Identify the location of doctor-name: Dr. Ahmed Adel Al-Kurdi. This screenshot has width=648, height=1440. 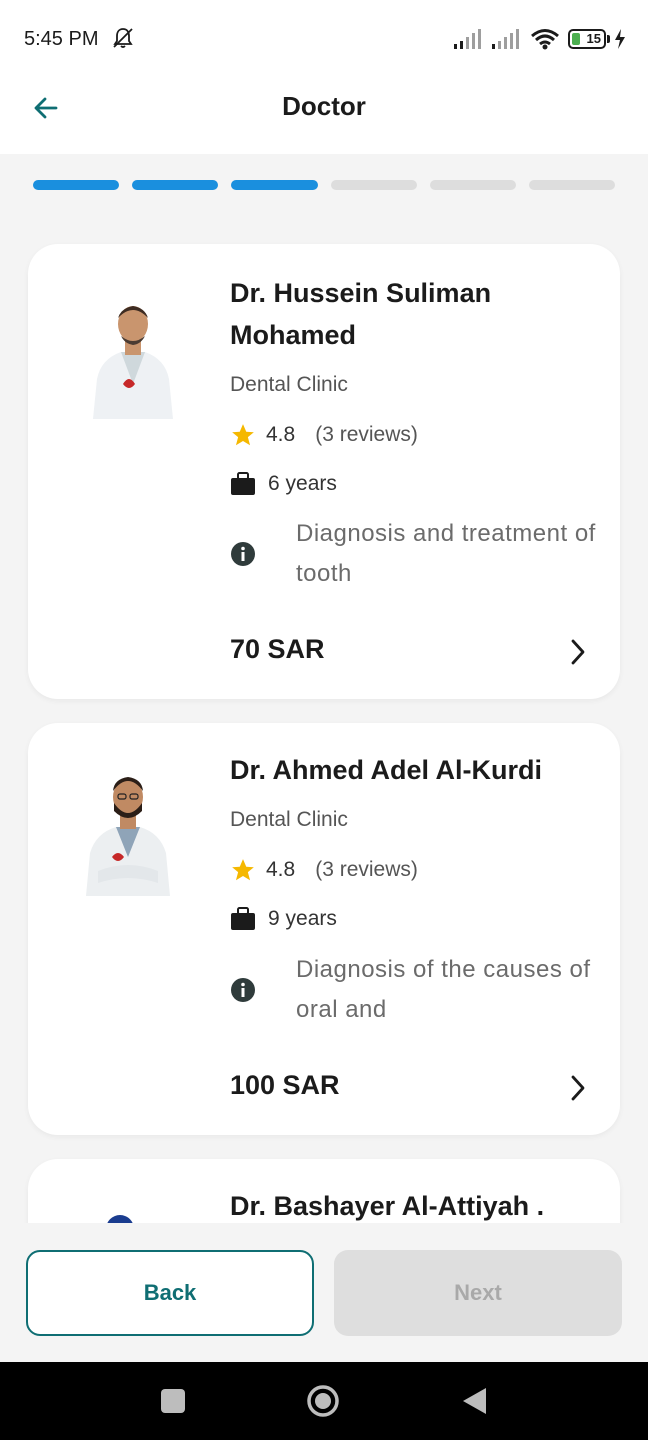
(386, 770).